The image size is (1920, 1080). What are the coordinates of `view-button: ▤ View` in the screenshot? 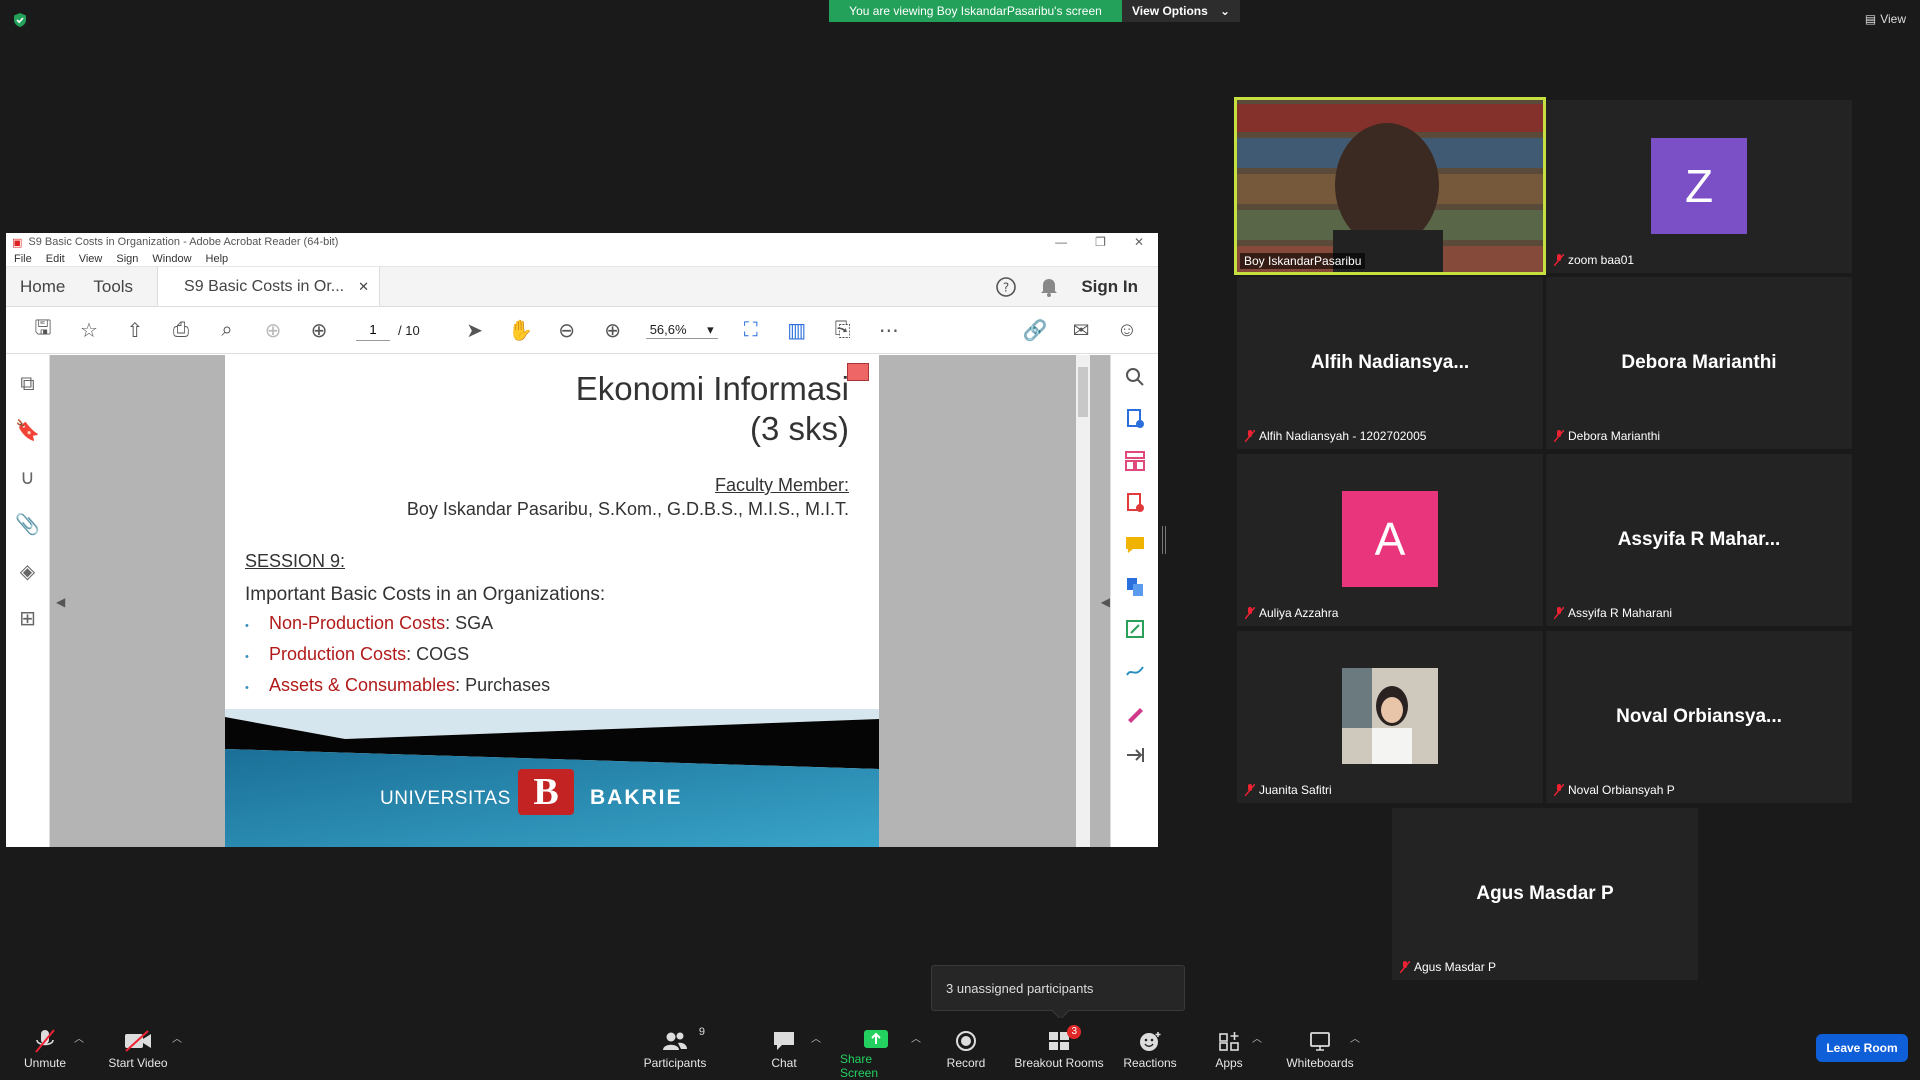 It's located at (1885, 19).